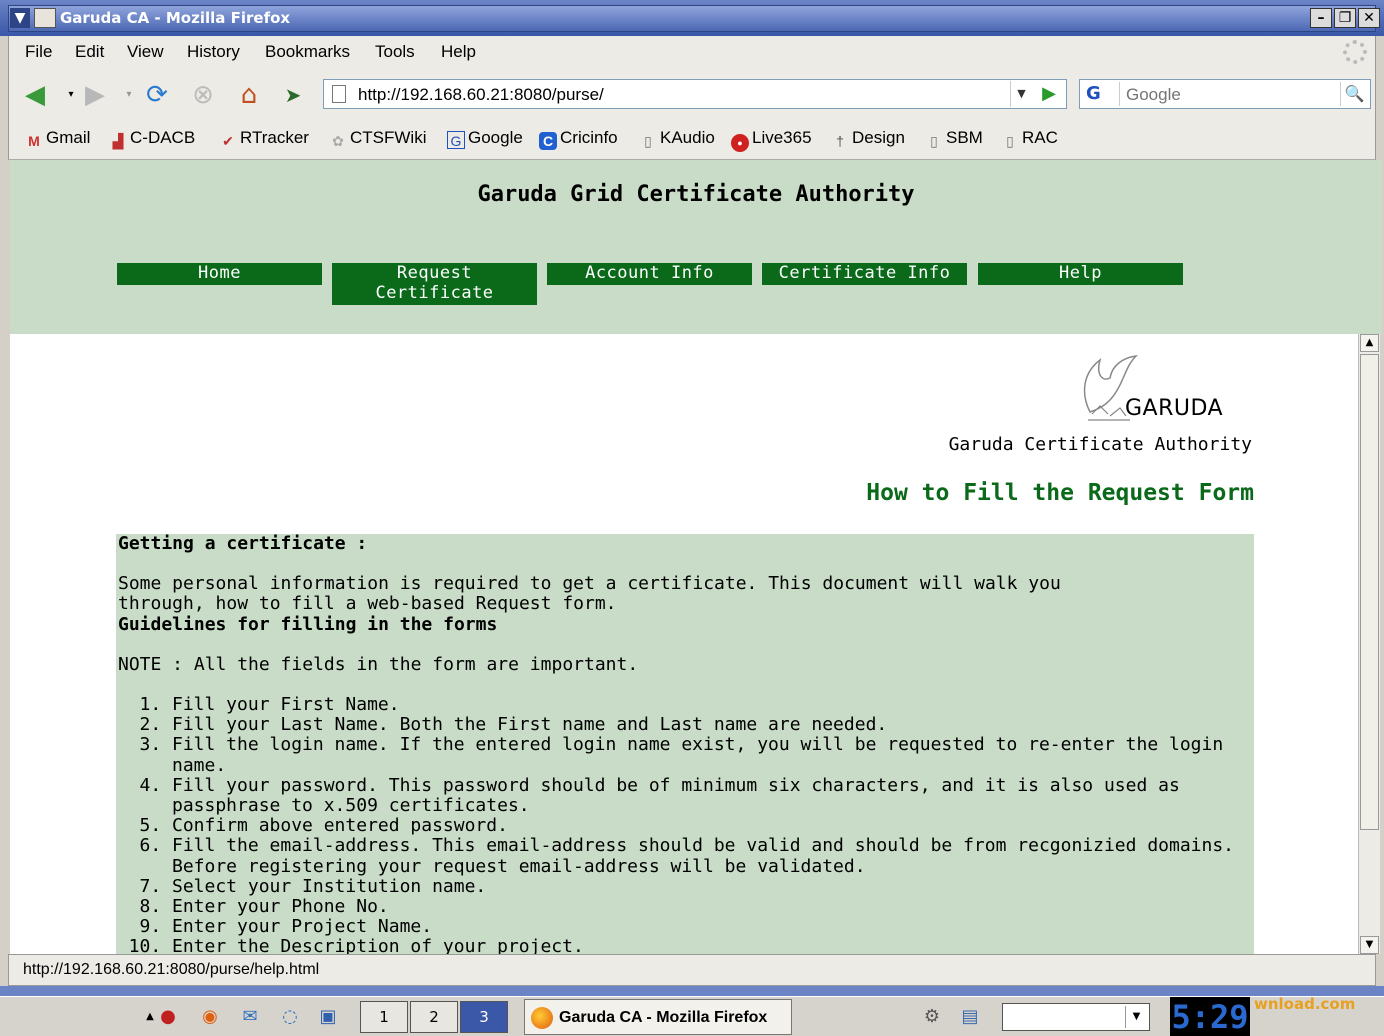 The height and width of the screenshot is (1036, 1384). What do you see at coordinates (384, 1017) in the screenshot?
I see `workspace-1: 1` at bounding box center [384, 1017].